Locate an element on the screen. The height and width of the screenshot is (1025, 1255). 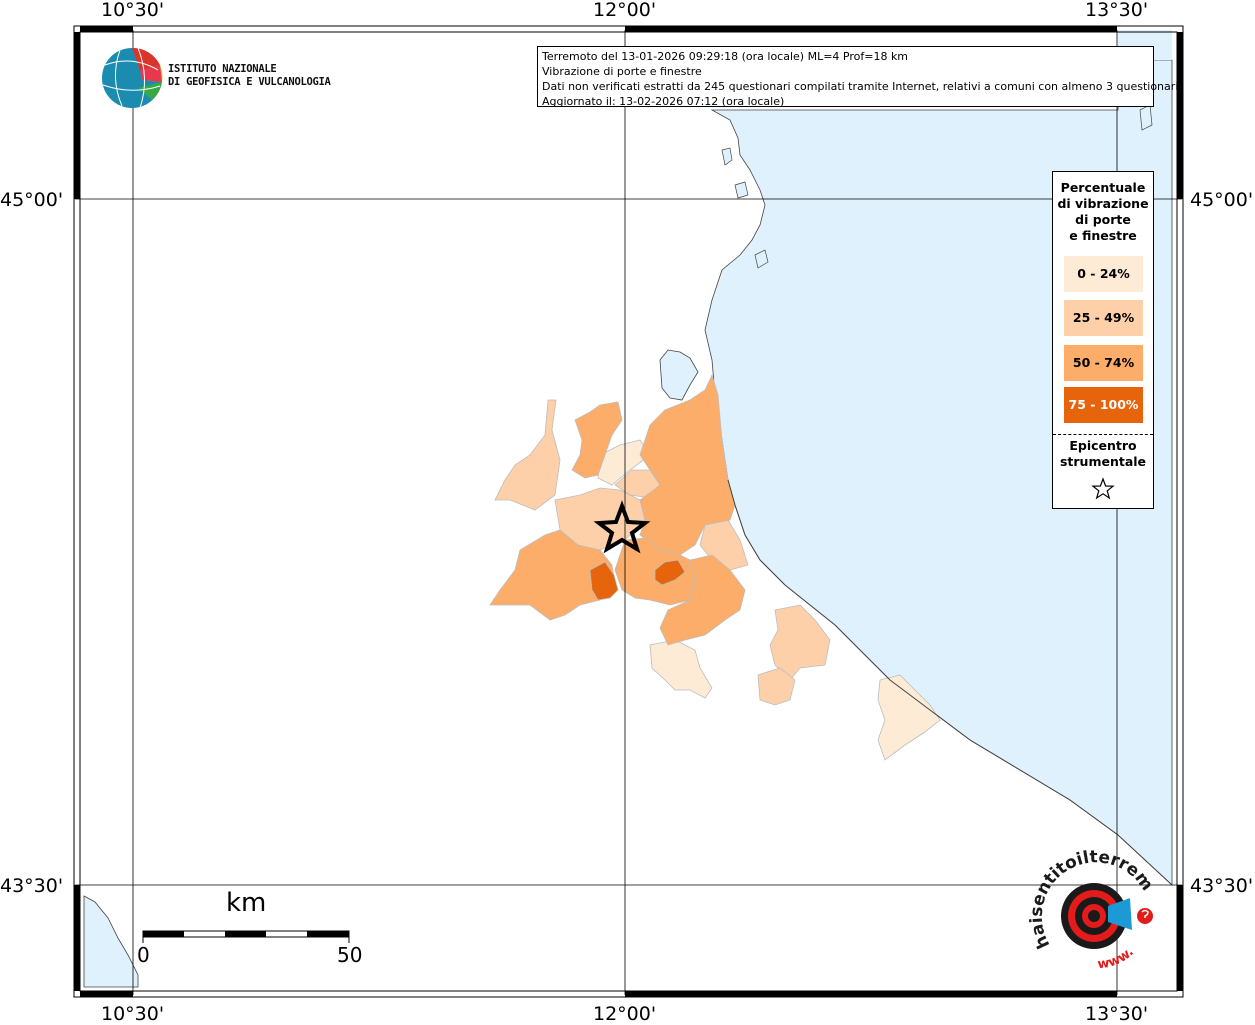
lon-label-bottom-2: 12°00' is located at coordinates (625, 1014).